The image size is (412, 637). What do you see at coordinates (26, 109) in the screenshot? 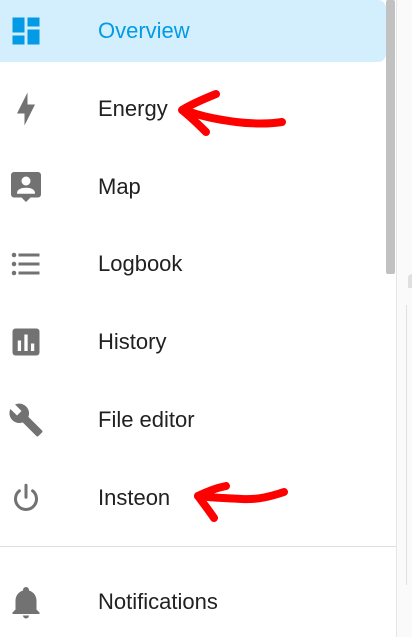
I see `lightning-bolt-icon` at bounding box center [26, 109].